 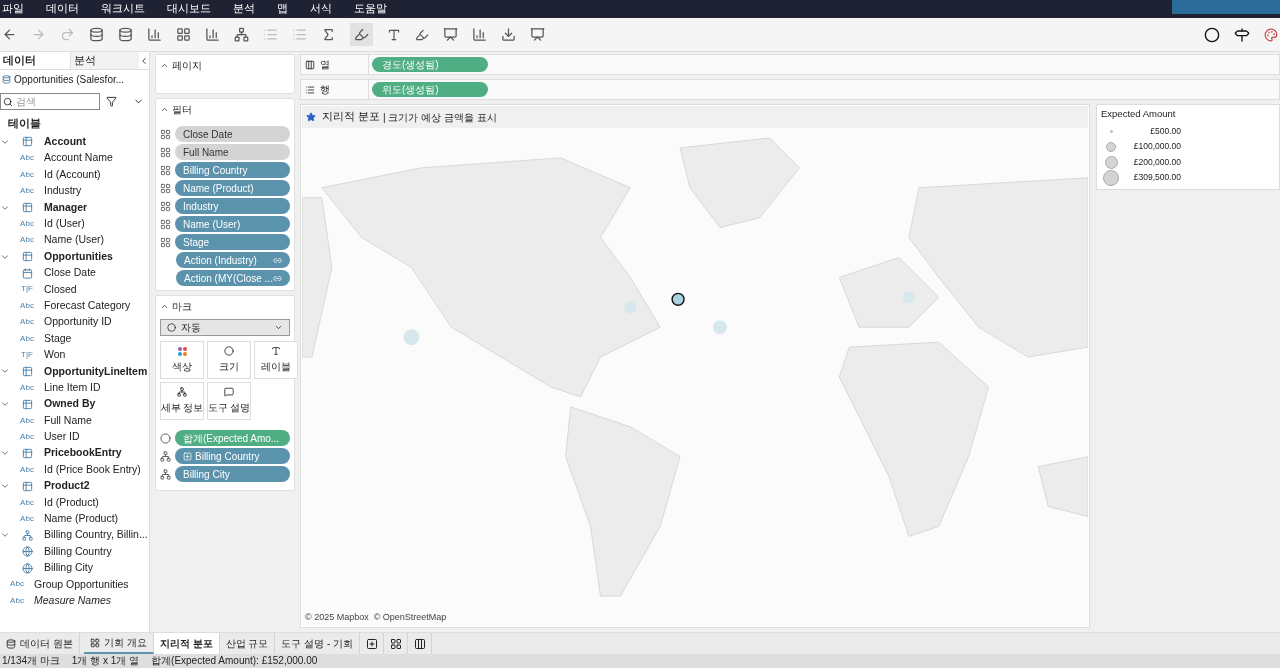 I want to click on table-name: Account, so click(x=65, y=142).